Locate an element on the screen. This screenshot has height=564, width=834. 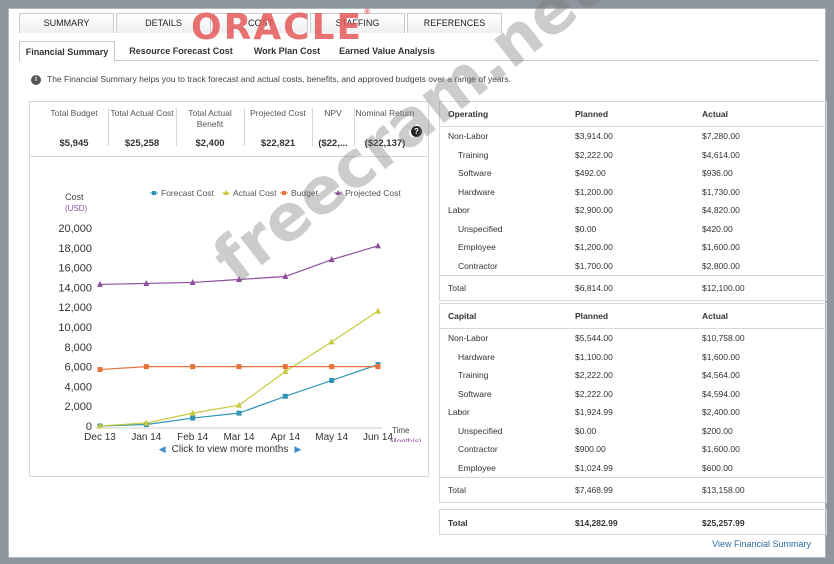
legend-entry: Forecast Cost is located at coordinates (188, 193).